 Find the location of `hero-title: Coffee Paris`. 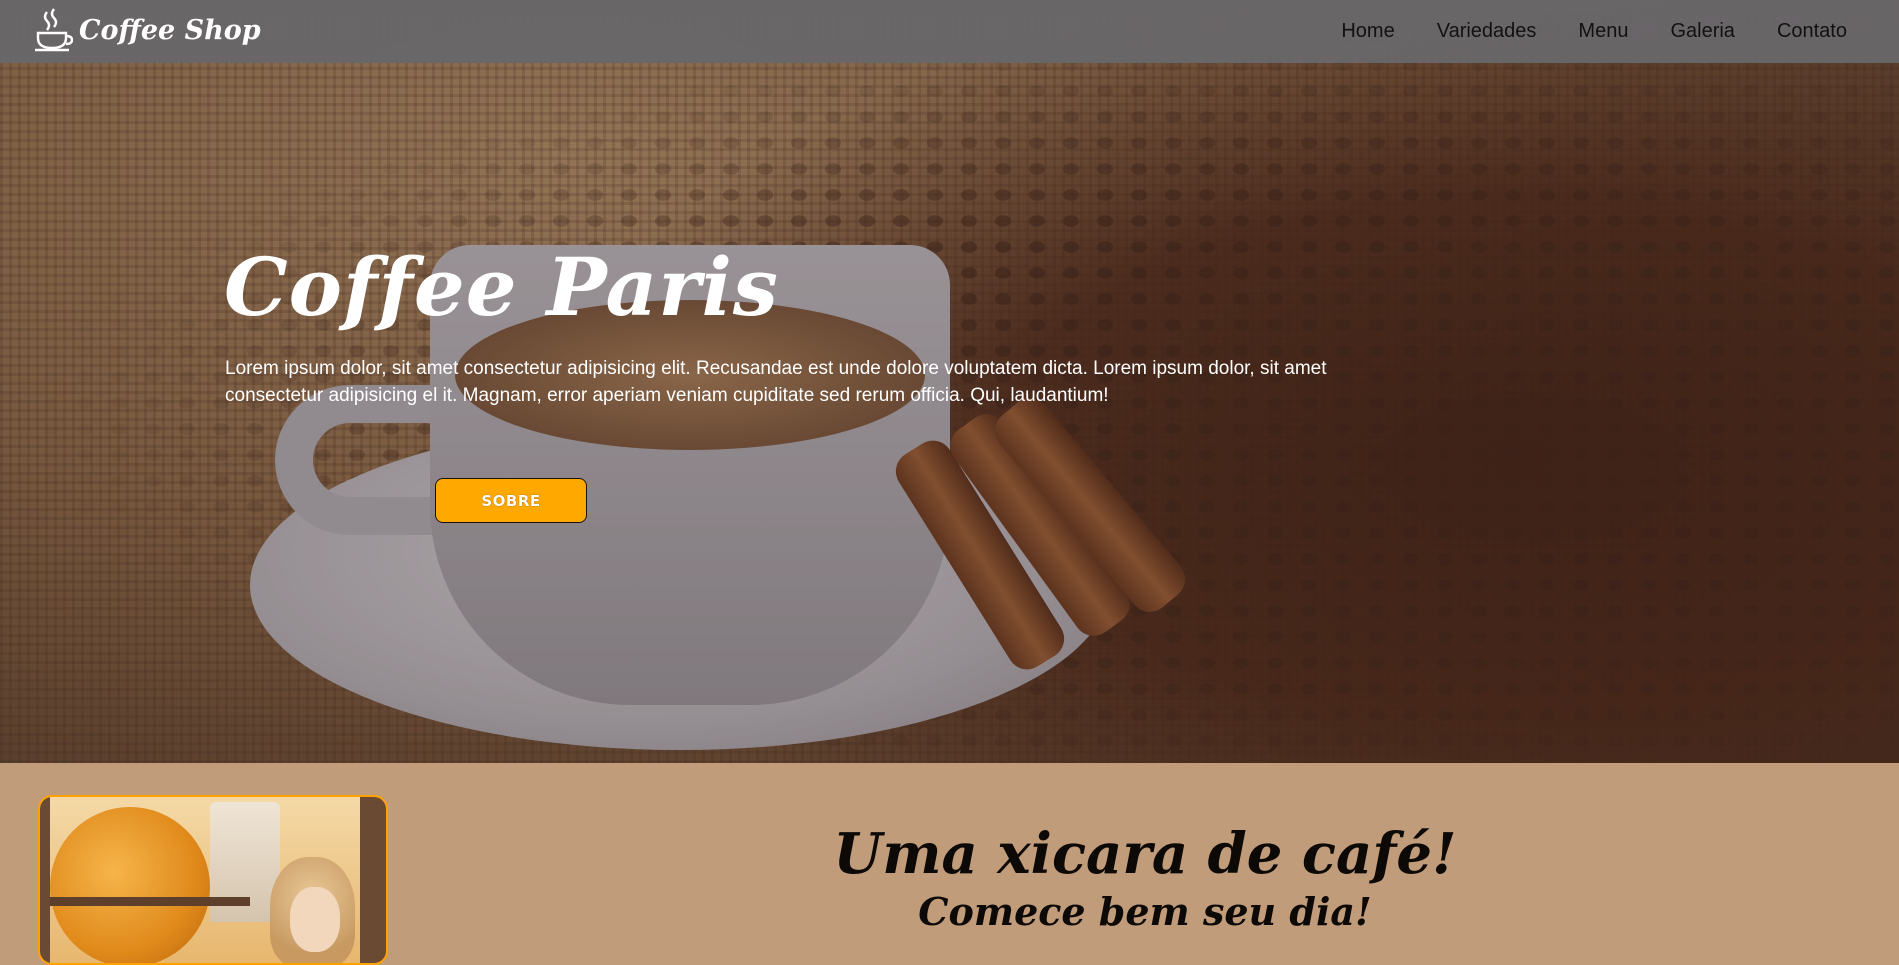

hero-title: Coffee Paris is located at coordinates (501, 287).